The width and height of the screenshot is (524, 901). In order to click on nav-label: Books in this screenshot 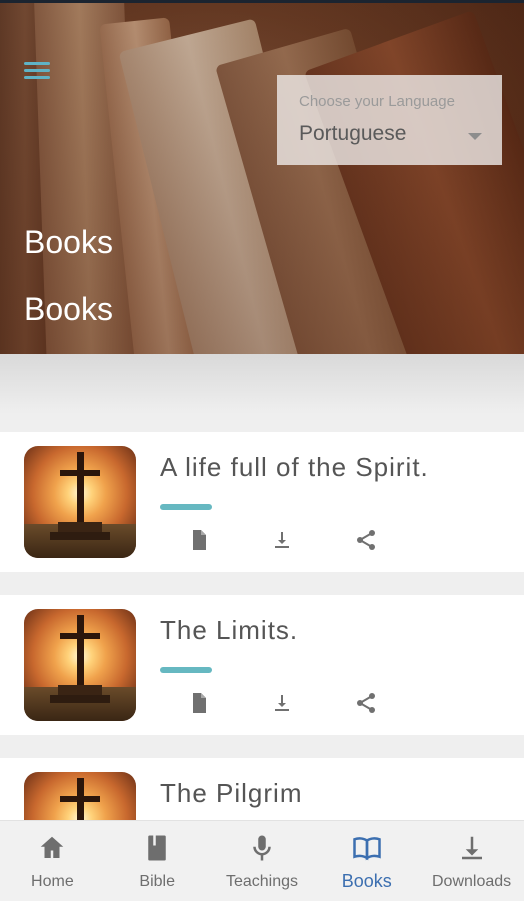, I will do `click(366, 881)`.